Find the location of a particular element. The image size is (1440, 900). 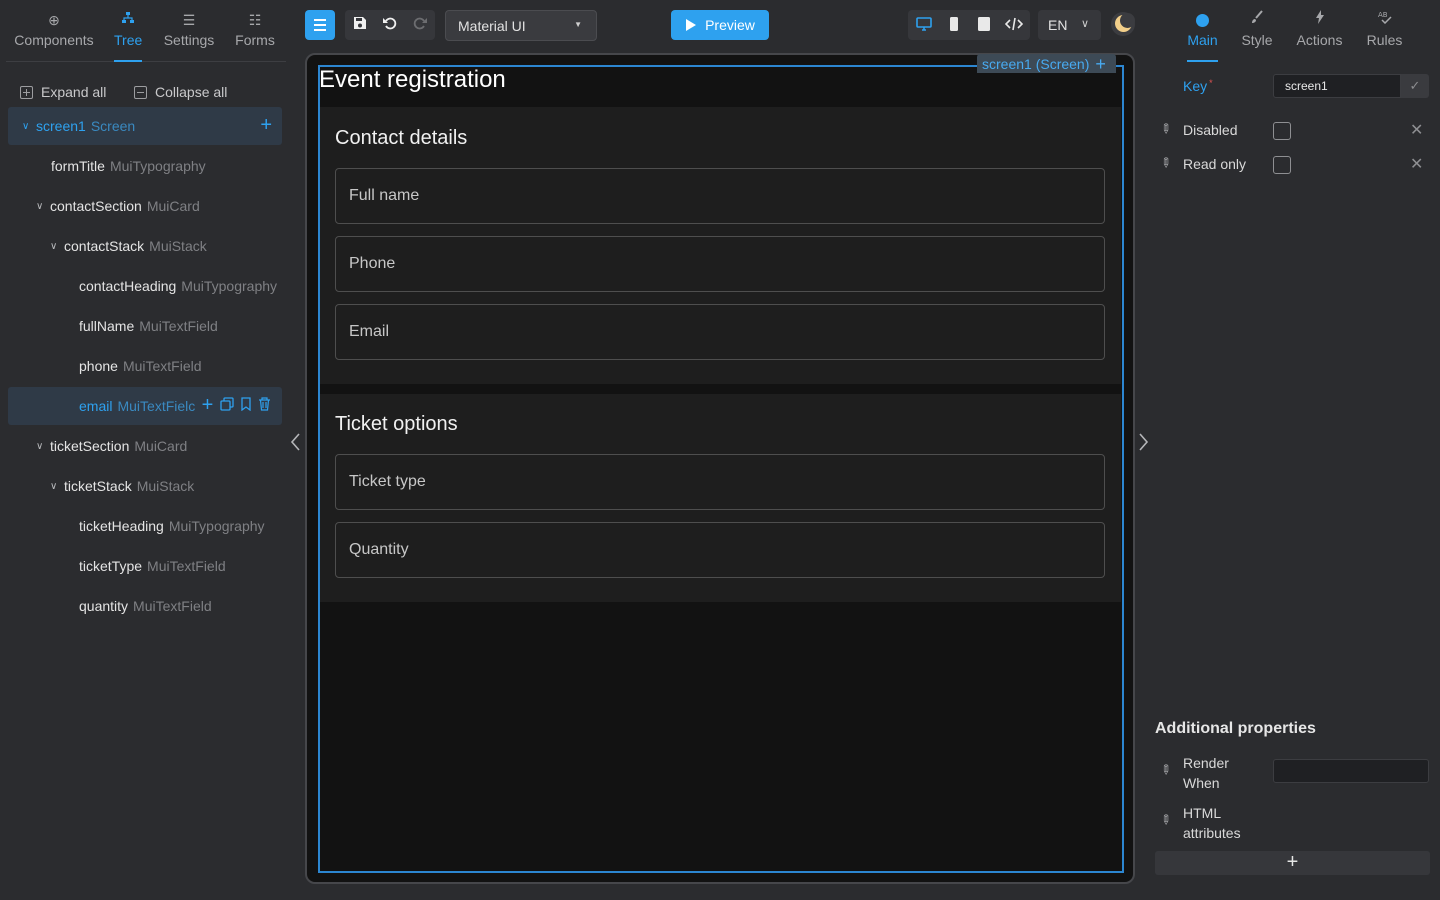

tab-main: Main is located at coordinates (1202, 36).